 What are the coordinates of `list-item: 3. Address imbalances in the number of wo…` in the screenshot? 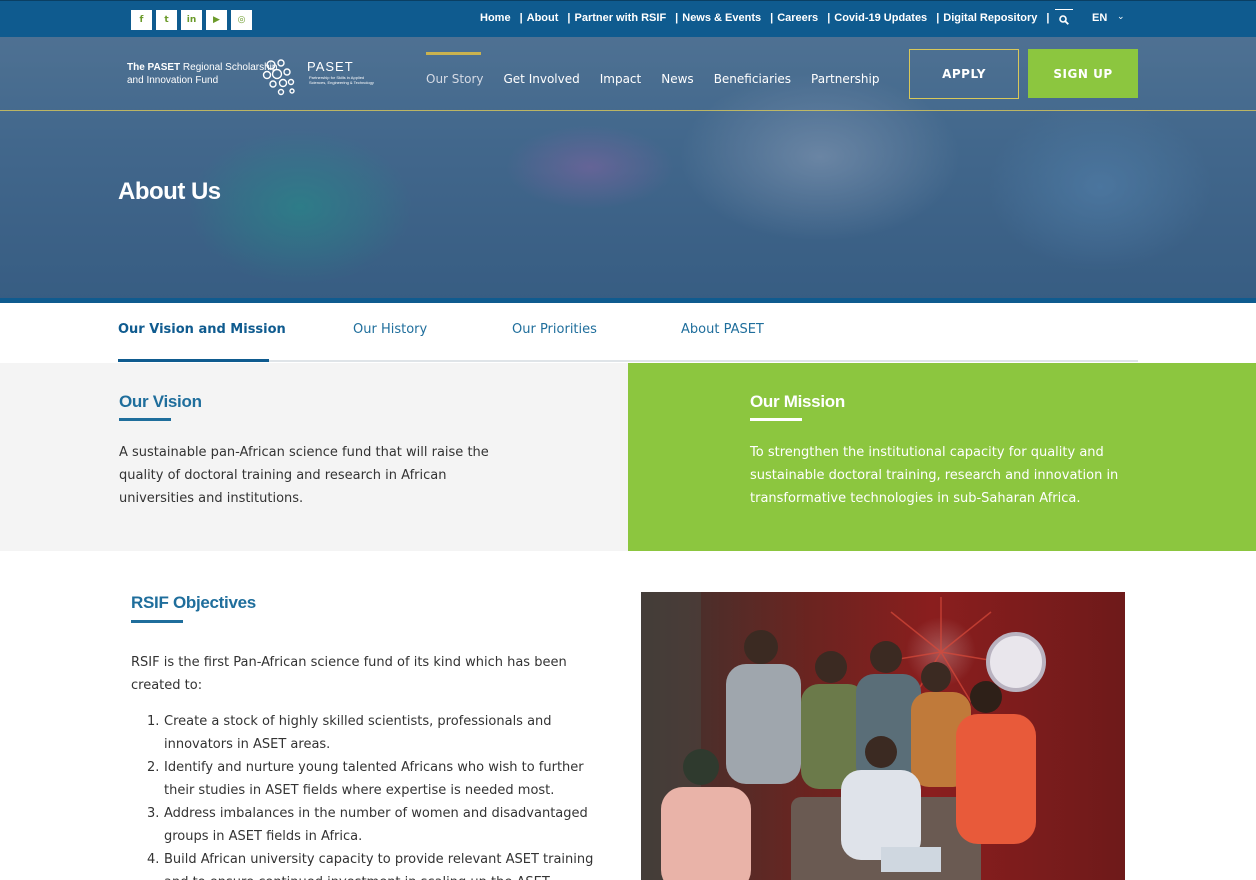 It's located at (366, 825).